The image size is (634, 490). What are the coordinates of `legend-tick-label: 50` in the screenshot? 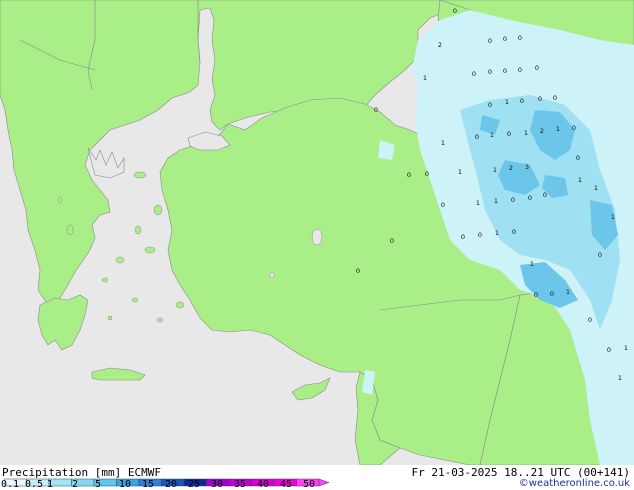 It's located at (309, 484).